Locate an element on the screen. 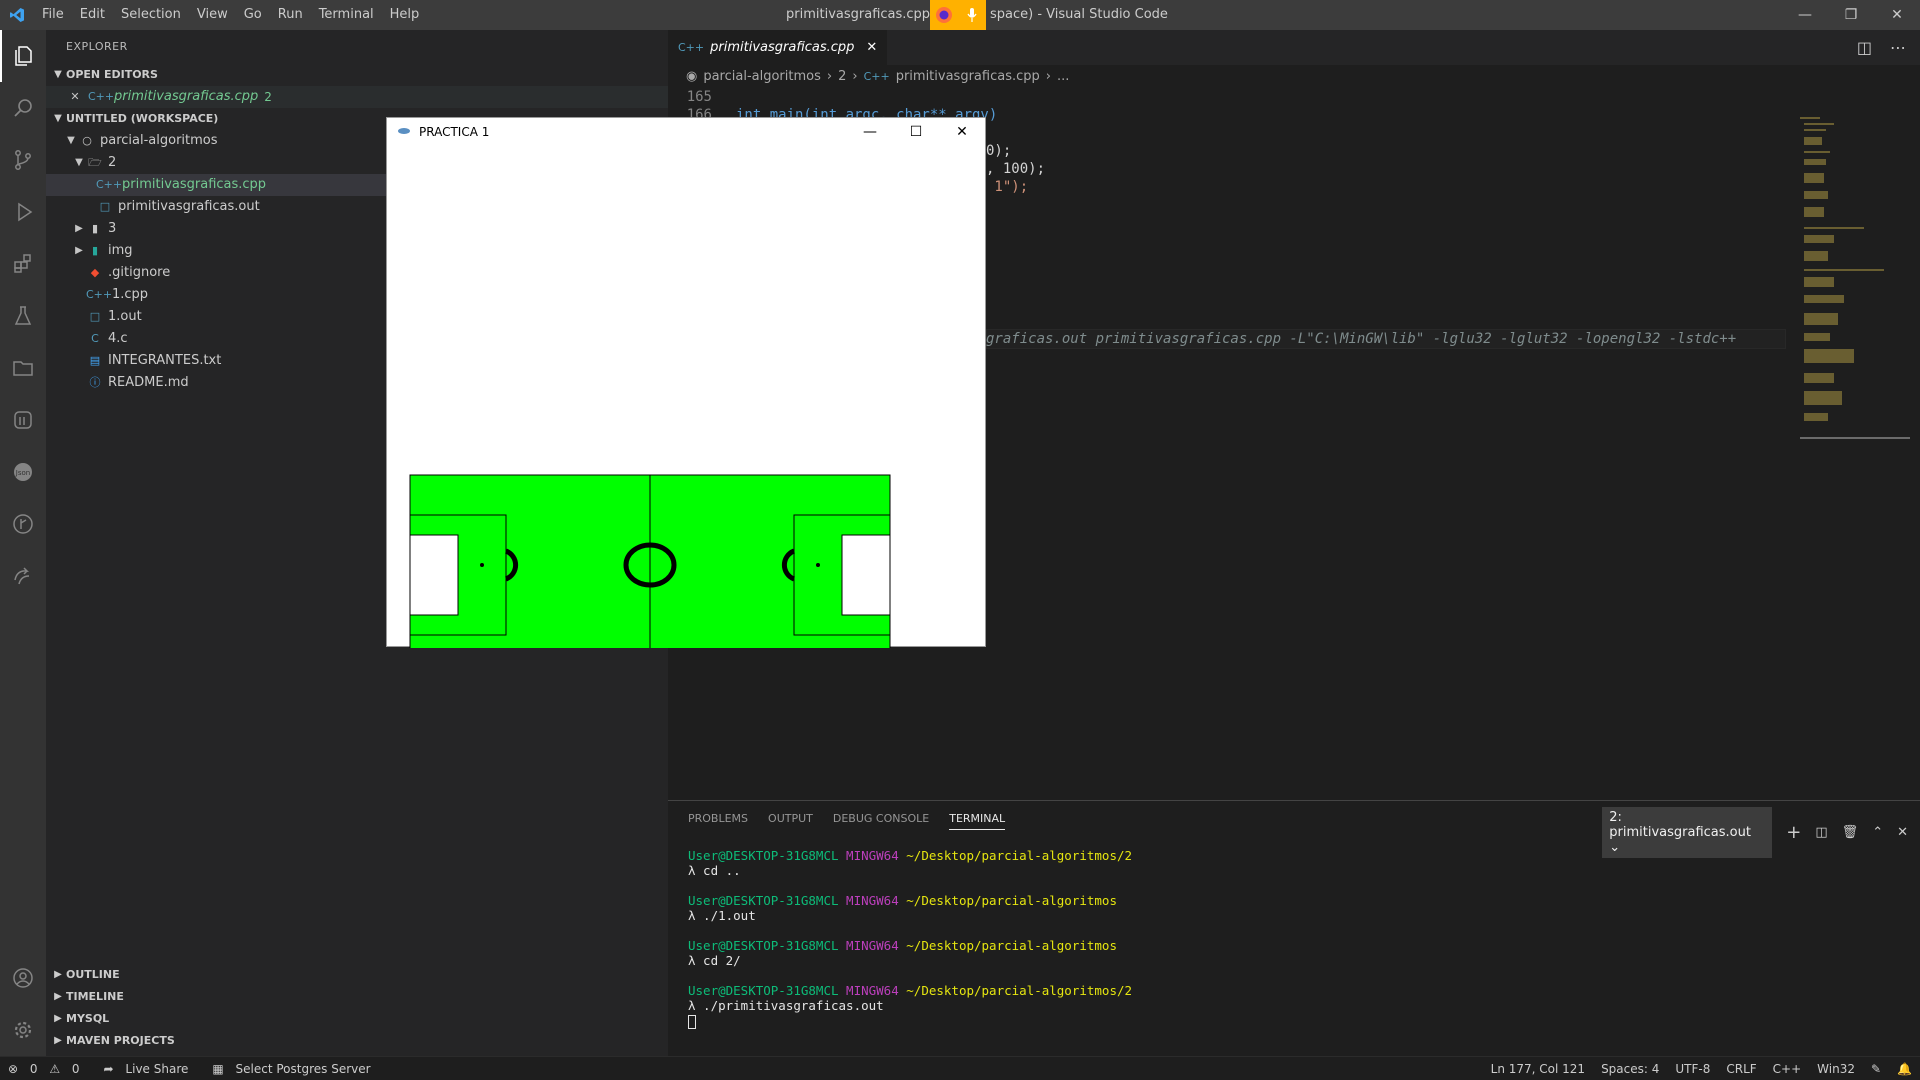  source-control-icon is located at coordinates (23, 160).